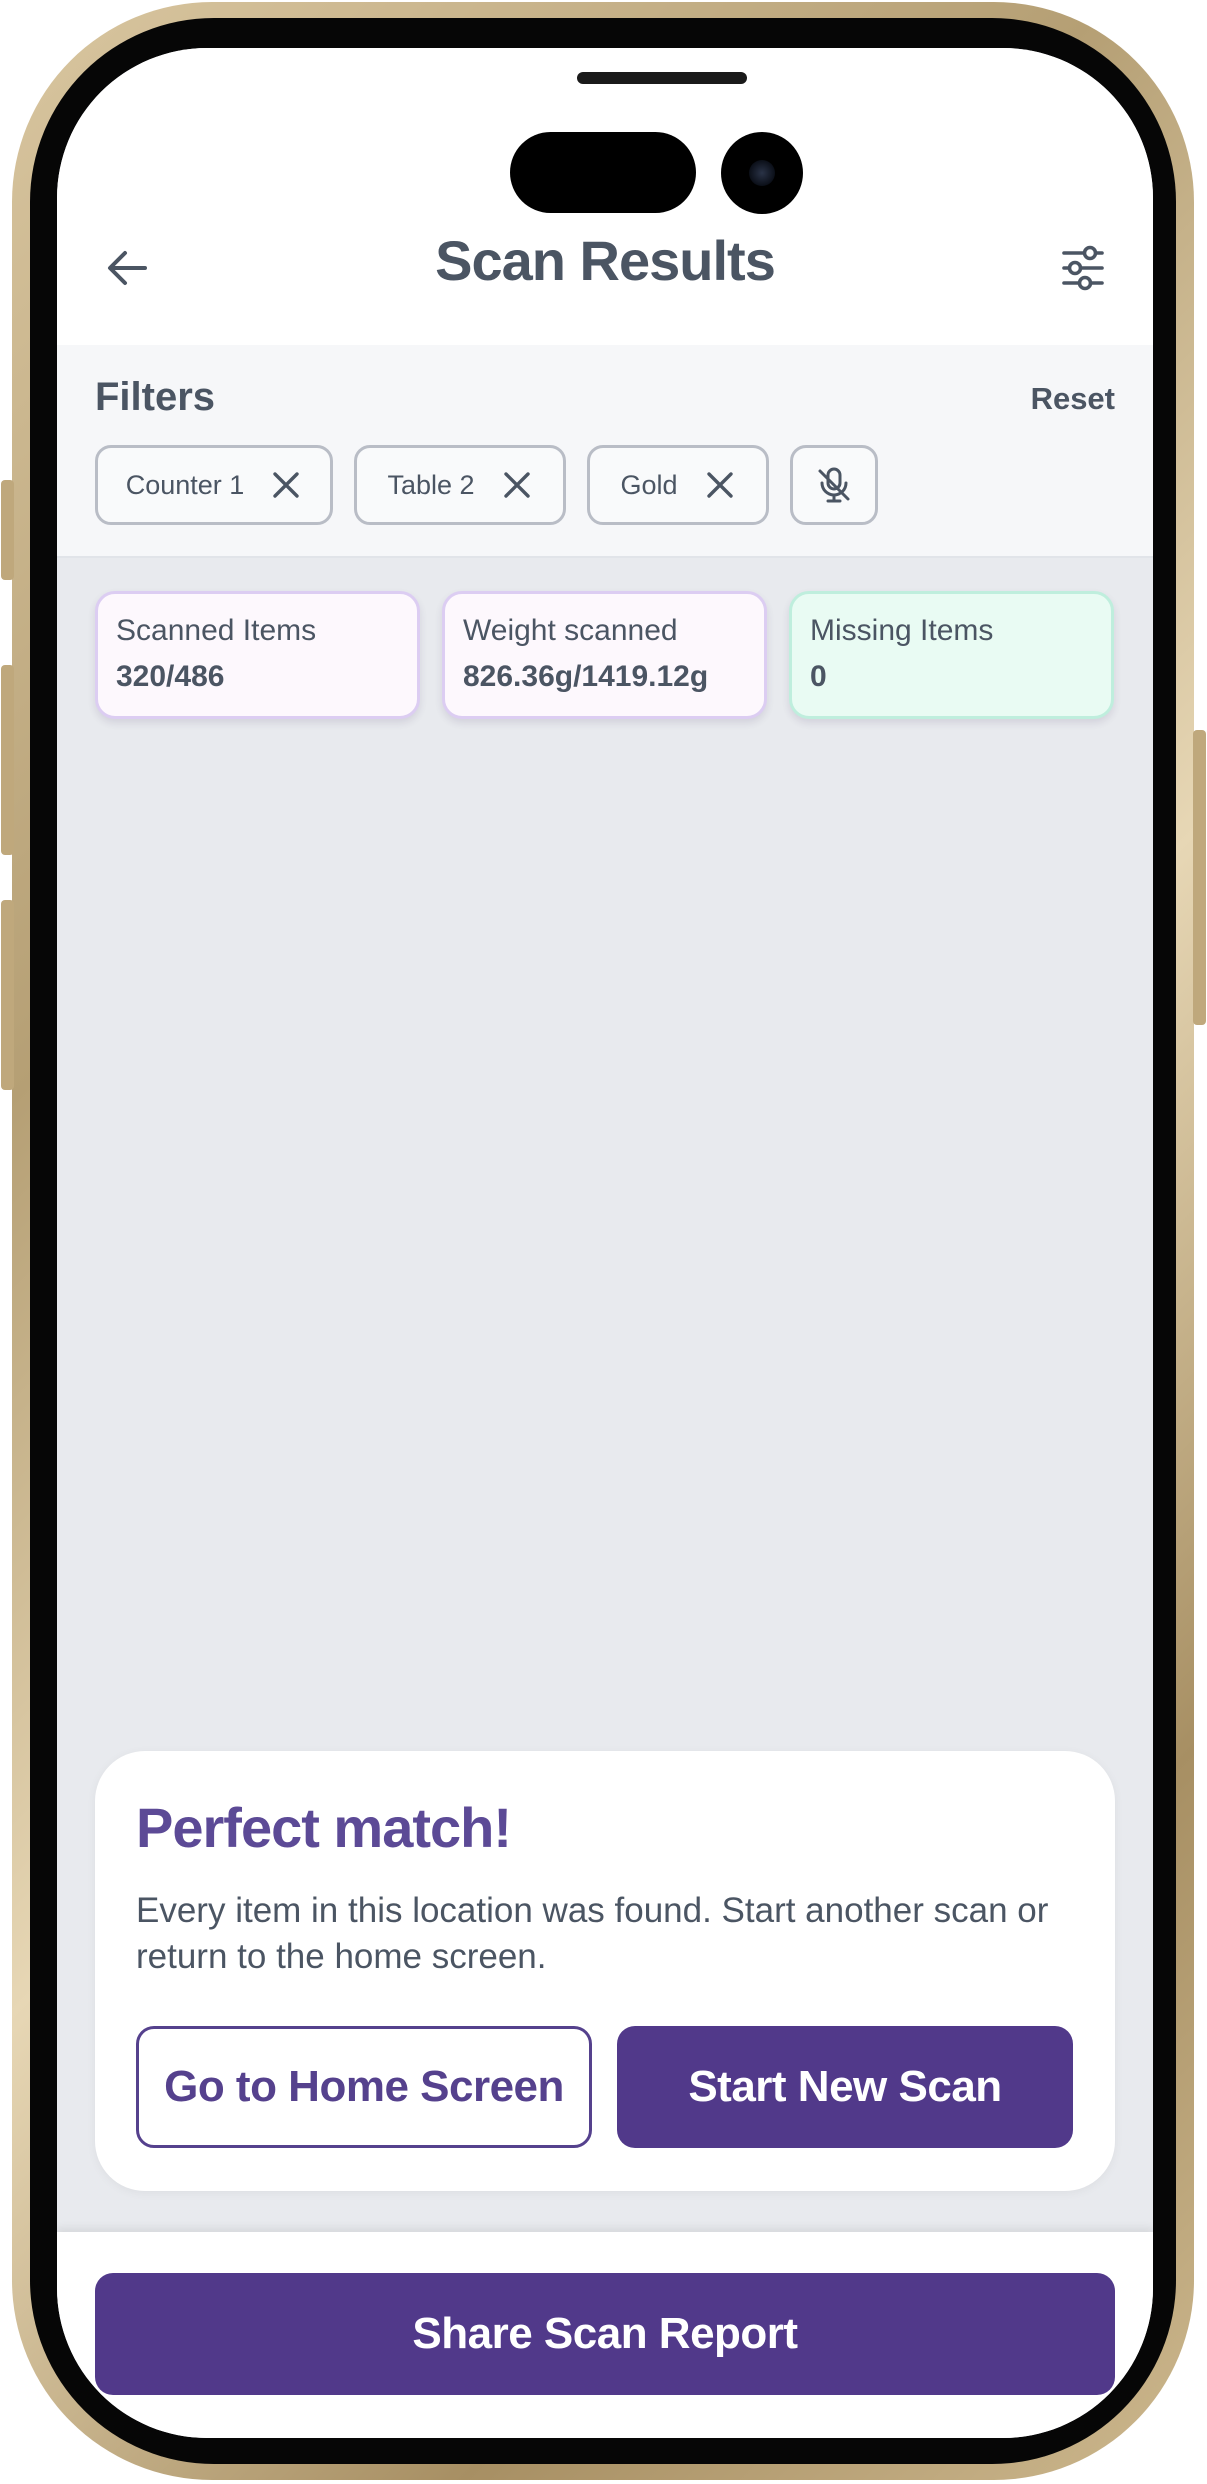 The height and width of the screenshot is (2484, 1207). What do you see at coordinates (951, 655) in the screenshot?
I see `stat-missing-items: Missing Items 0` at bounding box center [951, 655].